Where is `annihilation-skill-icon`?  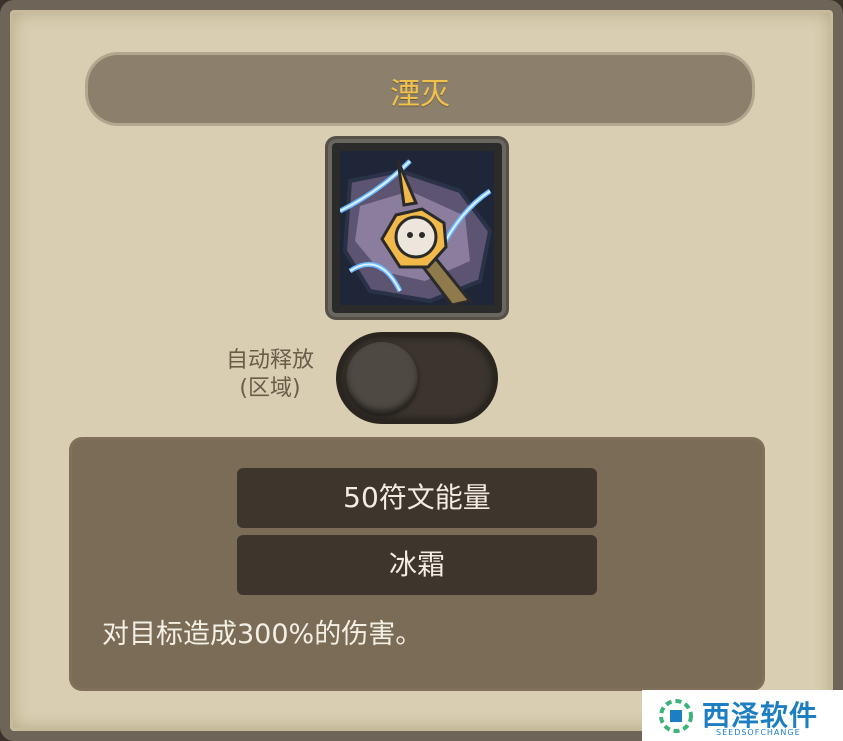 annihilation-skill-icon is located at coordinates (417, 228).